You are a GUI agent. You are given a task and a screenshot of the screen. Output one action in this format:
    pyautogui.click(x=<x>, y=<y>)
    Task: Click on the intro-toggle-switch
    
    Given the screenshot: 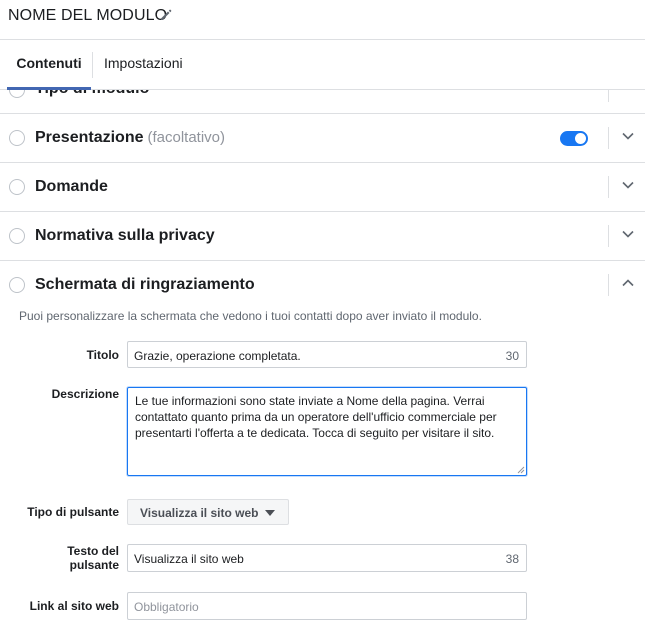 What is the action you would take?
    pyautogui.click(x=574, y=138)
    